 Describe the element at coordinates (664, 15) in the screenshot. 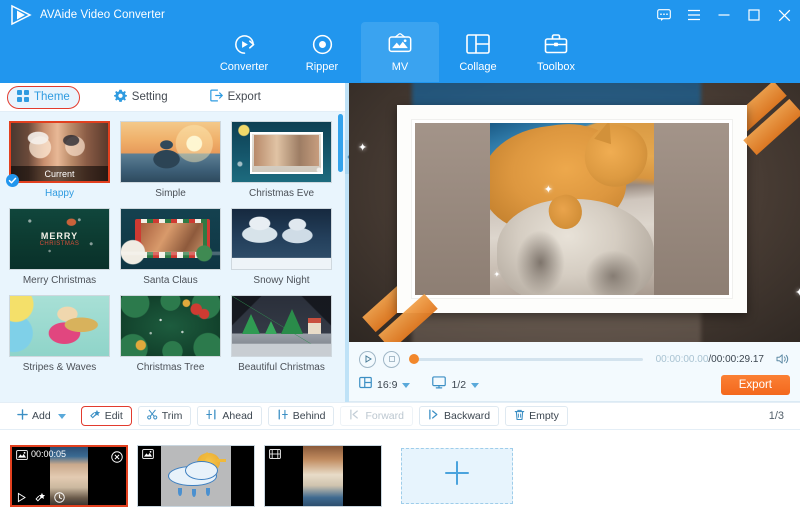

I see `feedback-icon` at that location.